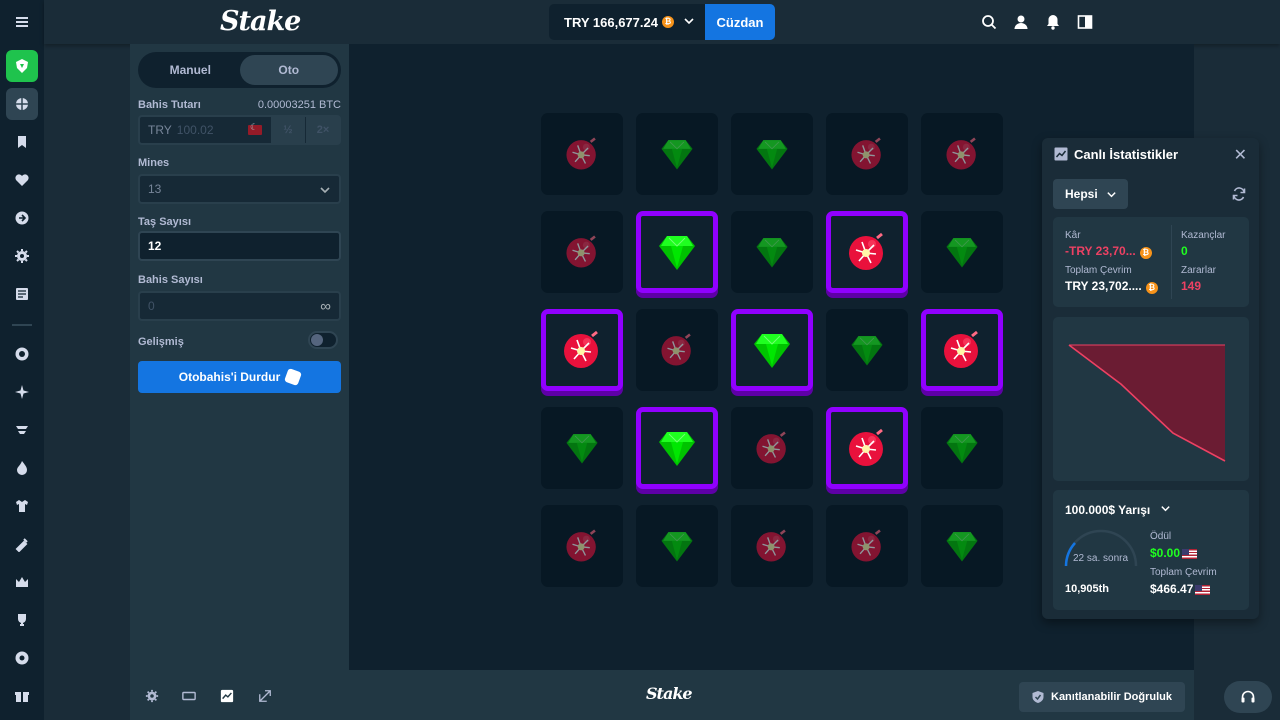  I want to click on provably-fair-button: Kanıtlanabilir Doğruluk, so click(1102, 697).